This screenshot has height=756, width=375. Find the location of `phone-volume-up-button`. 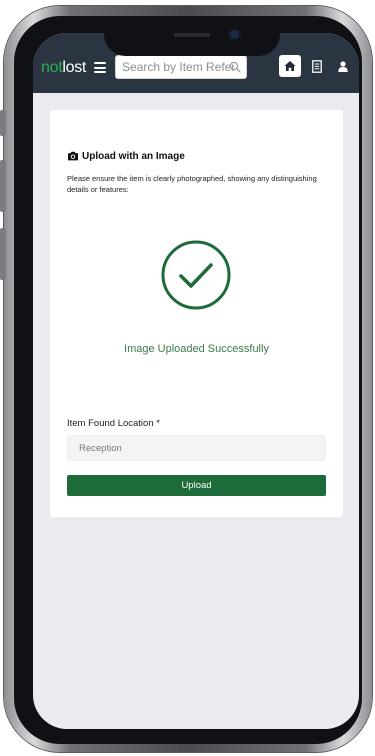

phone-volume-up-button is located at coordinates (3, 186).